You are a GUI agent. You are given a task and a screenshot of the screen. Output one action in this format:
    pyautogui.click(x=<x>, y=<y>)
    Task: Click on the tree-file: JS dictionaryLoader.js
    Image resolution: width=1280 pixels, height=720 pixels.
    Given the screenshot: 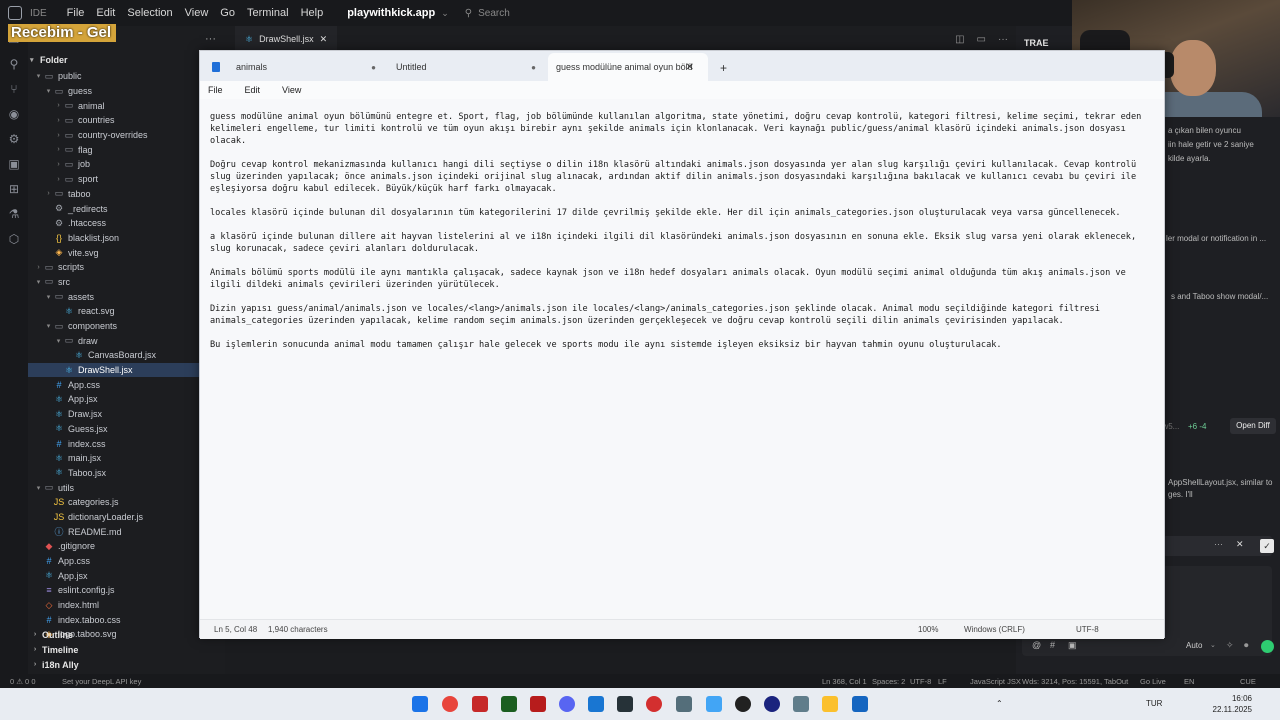 What is the action you would take?
    pyautogui.click(x=126, y=517)
    